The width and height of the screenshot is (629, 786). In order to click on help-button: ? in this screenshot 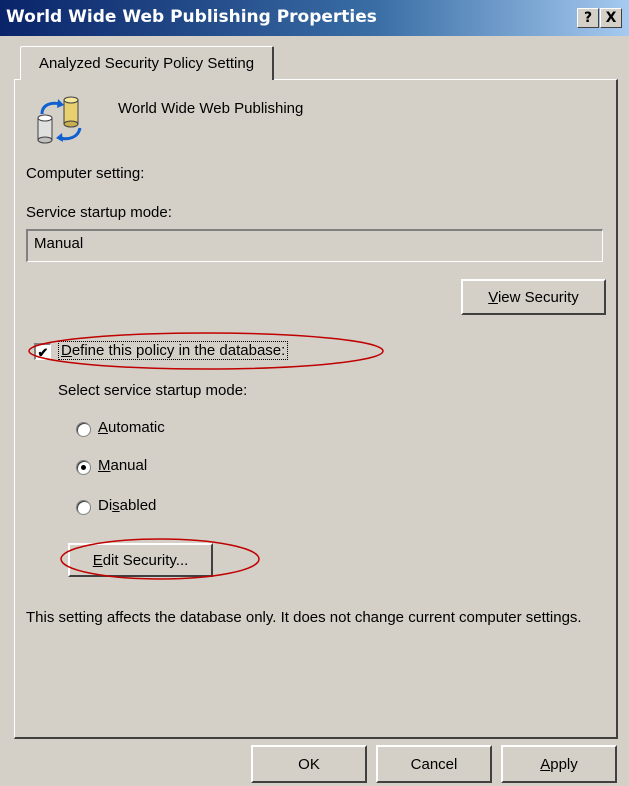, I will do `click(588, 18)`.